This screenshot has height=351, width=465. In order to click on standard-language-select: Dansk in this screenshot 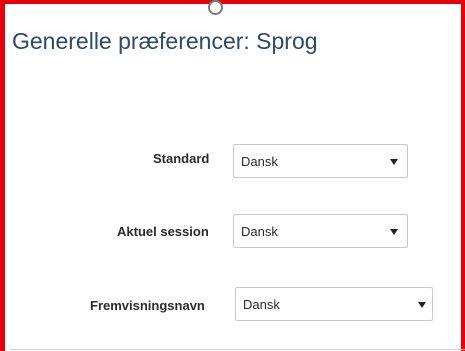, I will do `click(320, 161)`.